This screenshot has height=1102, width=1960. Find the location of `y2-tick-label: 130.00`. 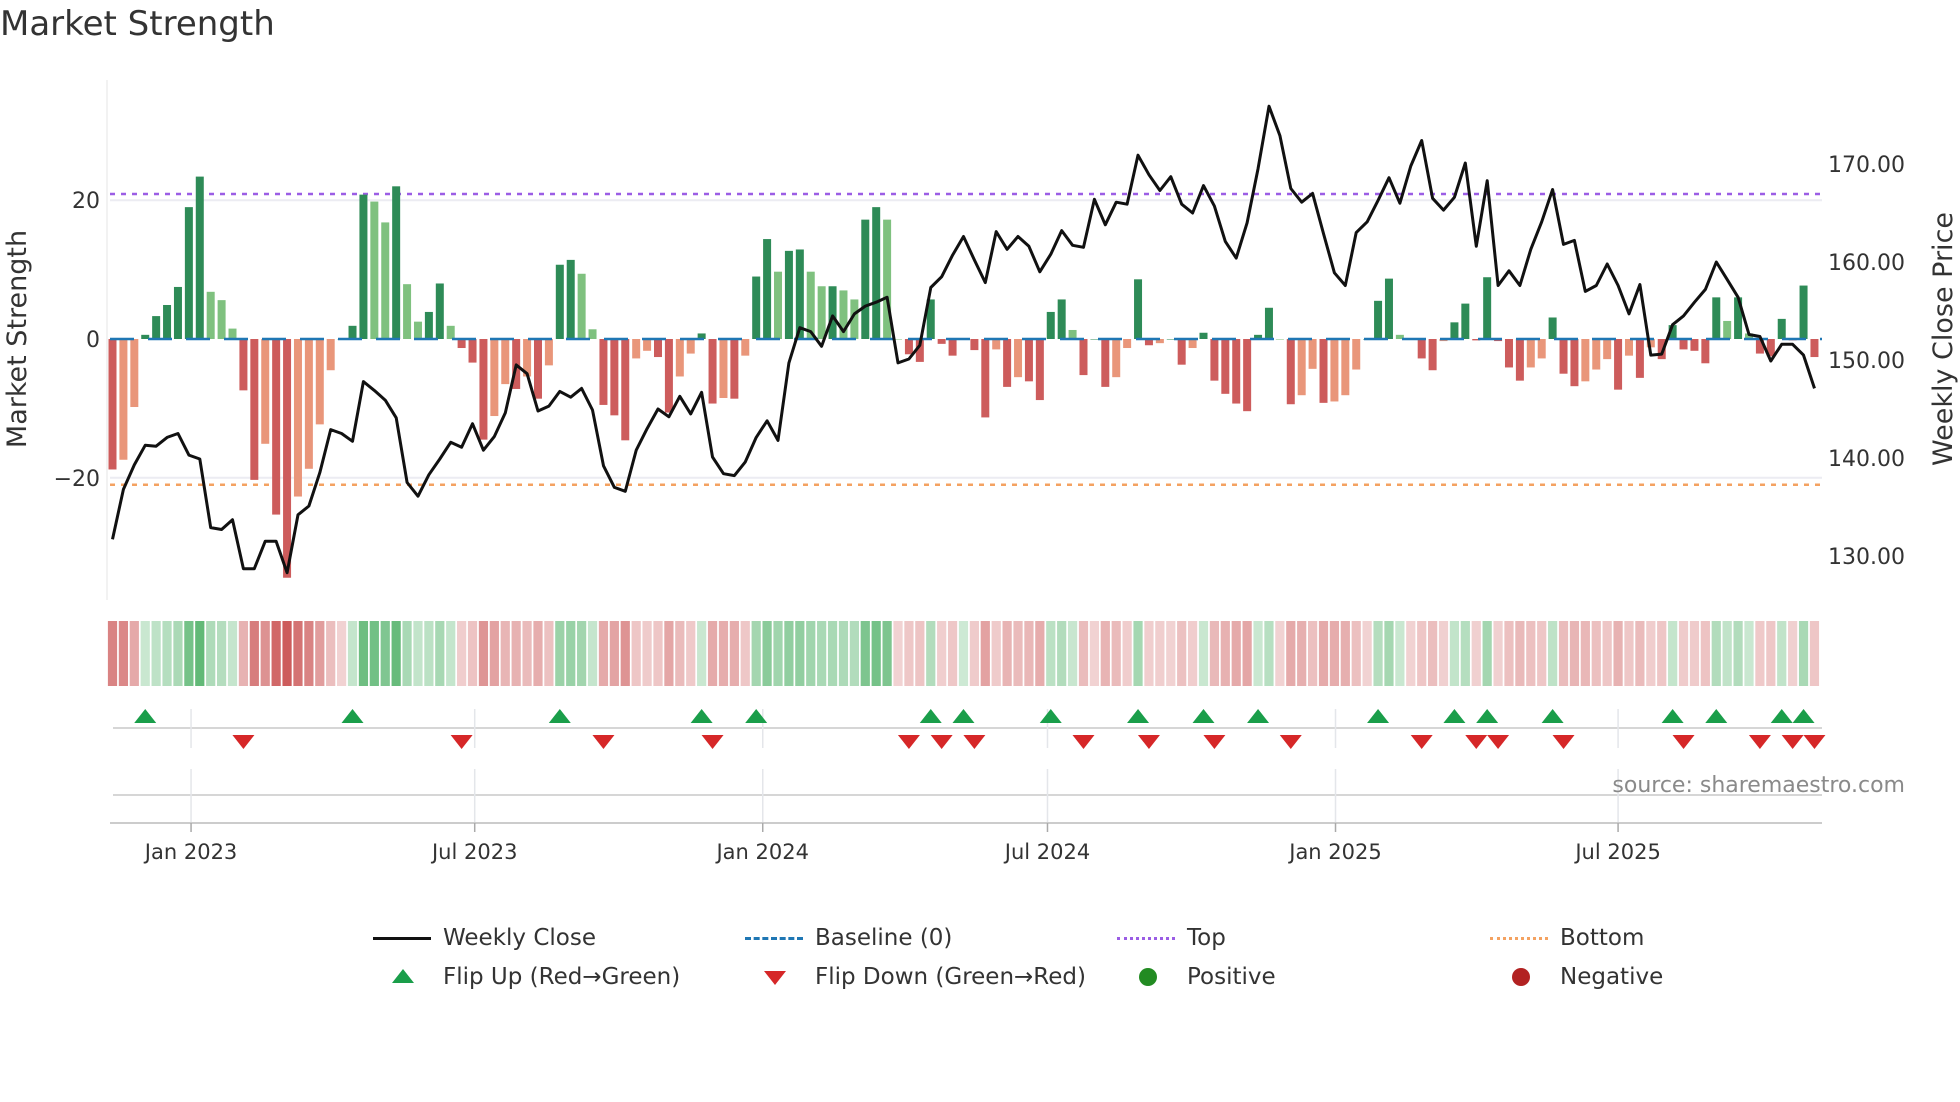

y2-tick-label: 130.00 is located at coordinates (1866, 557).